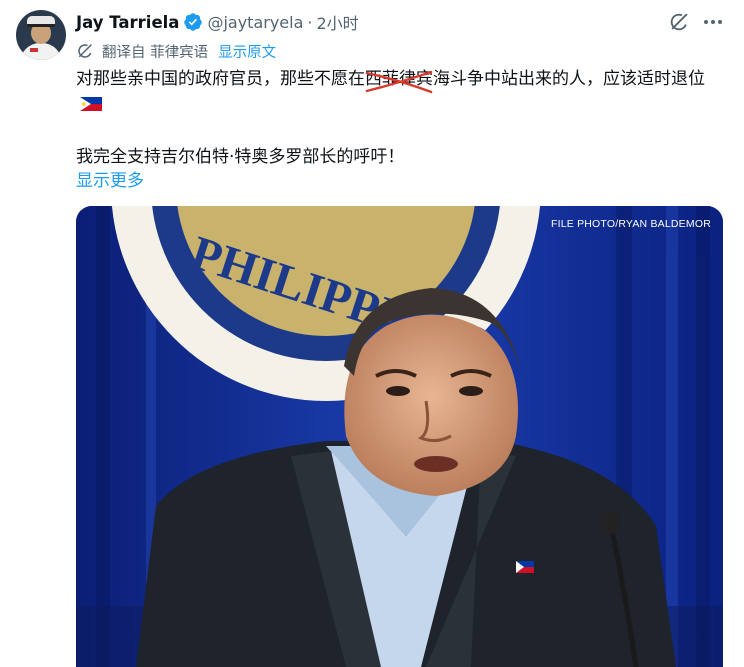 The image size is (744, 667). What do you see at coordinates (41, 51) in the screenshot?
I see `avatar-uniform` at bounding box center [41, 51].